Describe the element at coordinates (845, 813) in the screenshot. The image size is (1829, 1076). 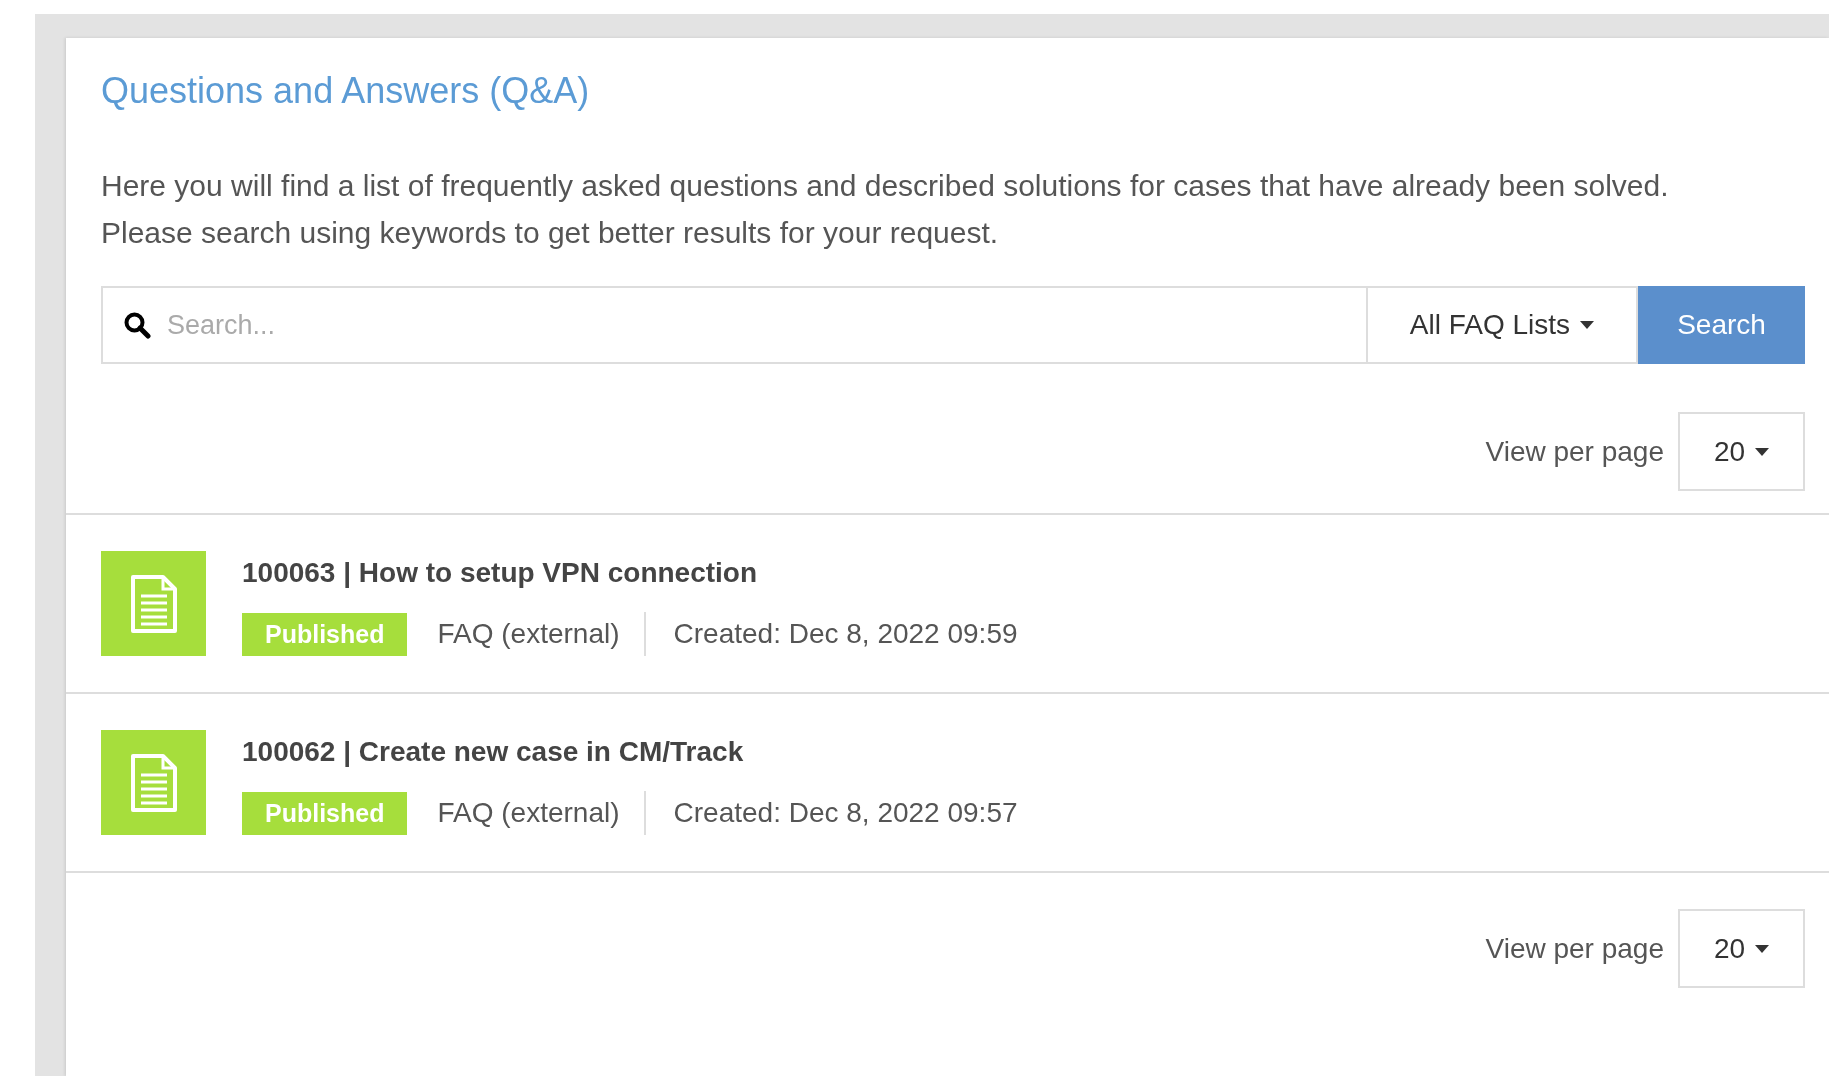
I see `created-date: Created: Dec 8, 2022 09:57` at that location.